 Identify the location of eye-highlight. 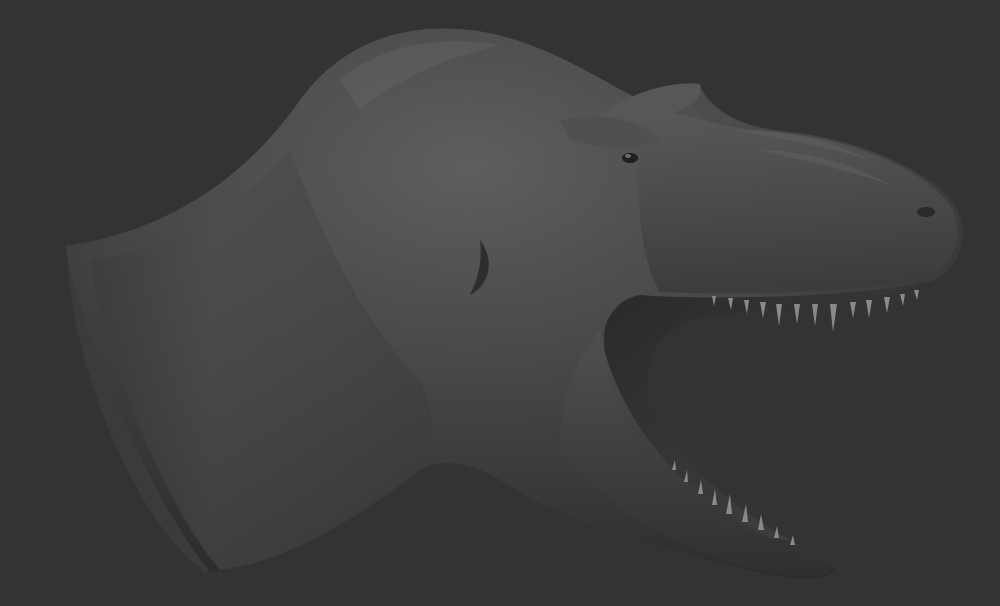
(628, 156).